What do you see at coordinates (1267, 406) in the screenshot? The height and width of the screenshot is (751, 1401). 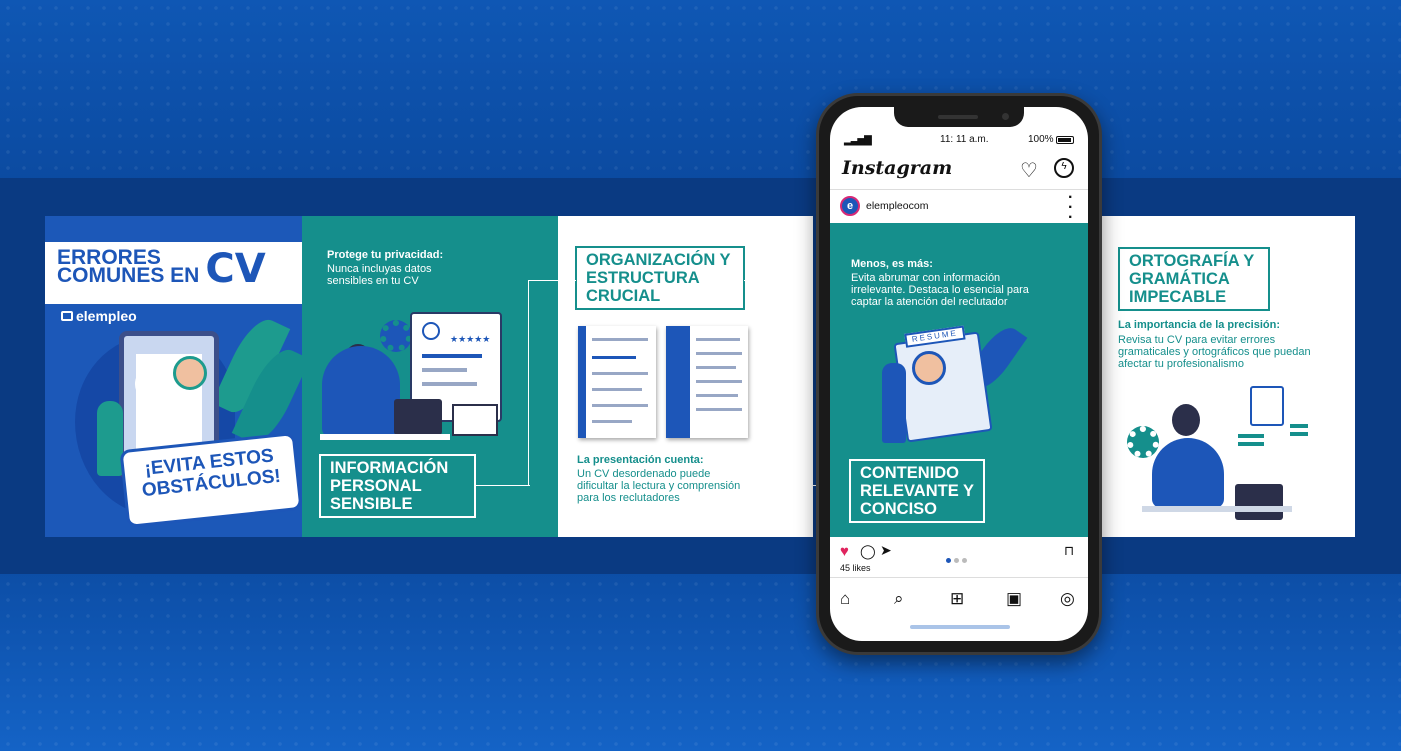 I see `profile-card-illustration` at bounding box center [1267, 406].